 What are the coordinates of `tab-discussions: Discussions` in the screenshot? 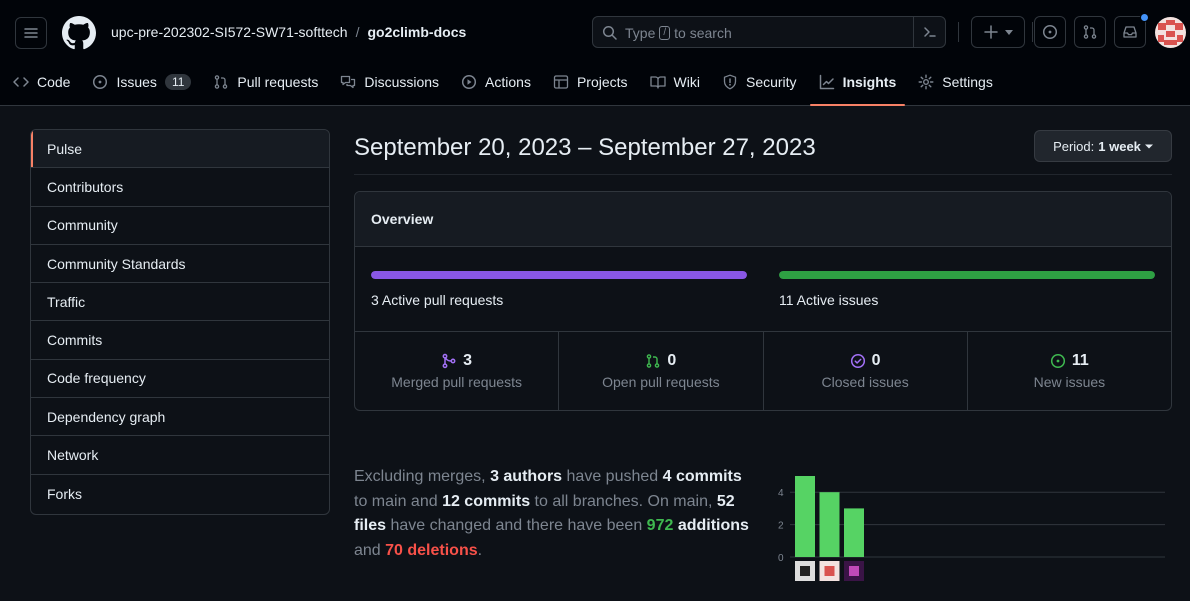 It's located at (389, 82).